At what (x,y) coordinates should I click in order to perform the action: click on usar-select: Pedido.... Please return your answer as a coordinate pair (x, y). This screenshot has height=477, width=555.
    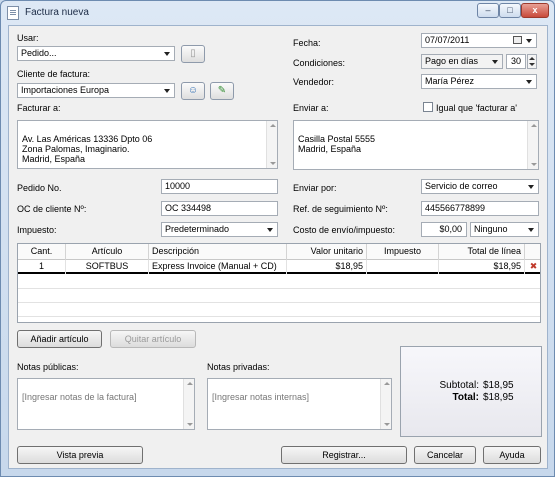
    Looking at the image, I should click on (96, 53).